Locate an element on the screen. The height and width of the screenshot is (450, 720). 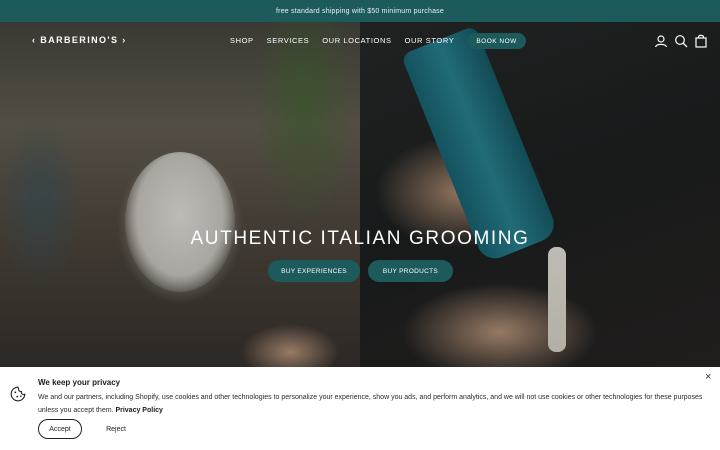
hero-cta-row: BUY EXPERIENCES BUY PRODUCTS is located at coordinates (364, 271).